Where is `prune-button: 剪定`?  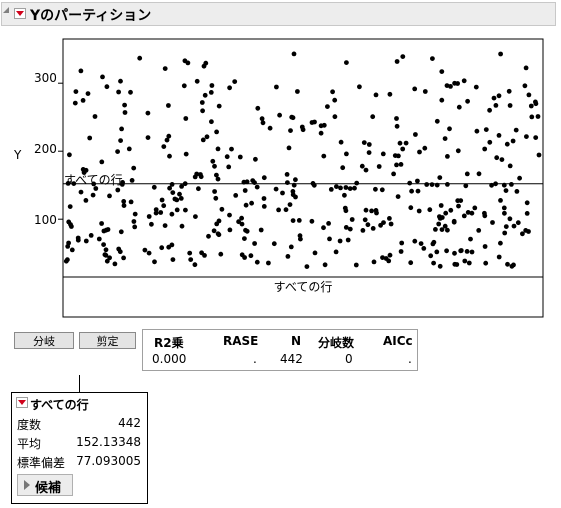 prune-button: 剪定 is located at coordinates (107, 340).